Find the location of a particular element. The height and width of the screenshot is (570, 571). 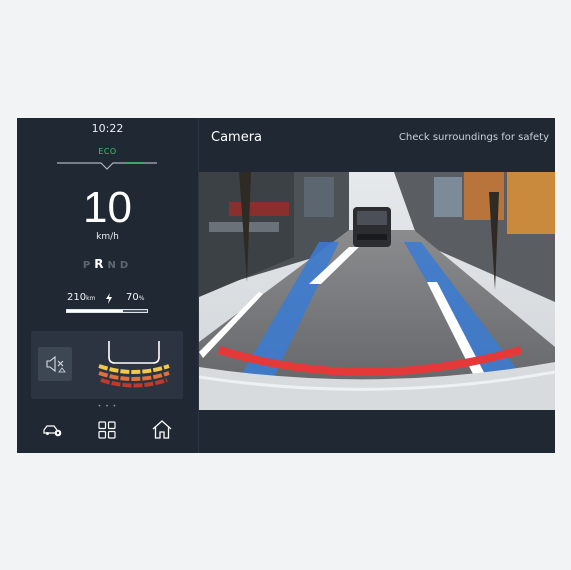

drive-mode-label: ECO is located at coordinates (107, 151).